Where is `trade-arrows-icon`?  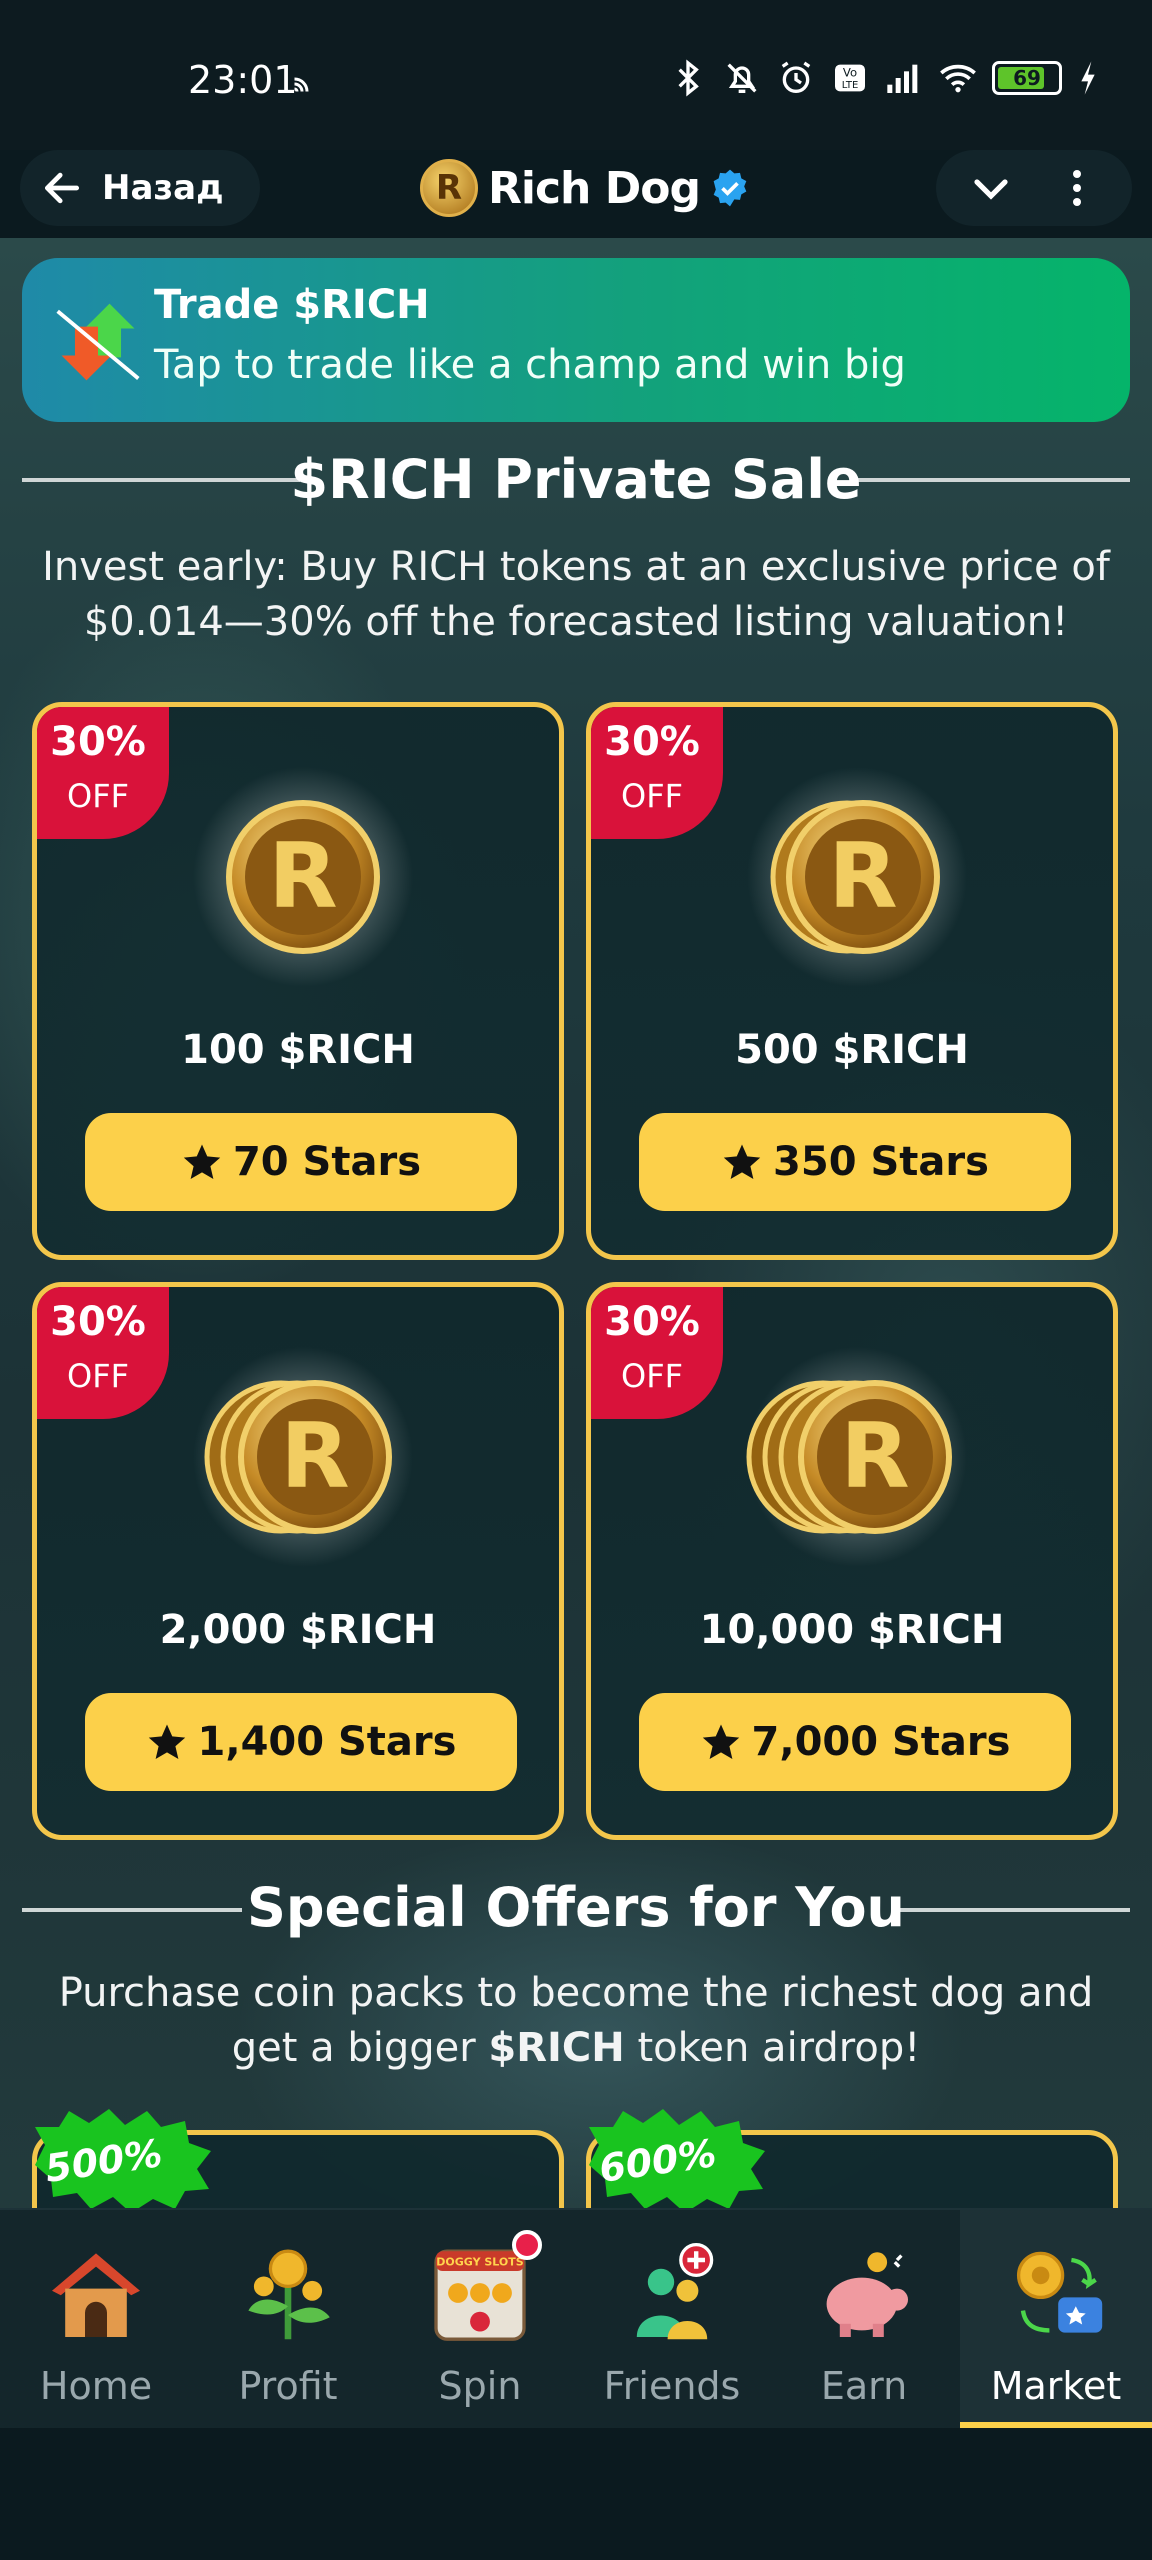 trade-arrows-icon is located at coordinates (98, 342).